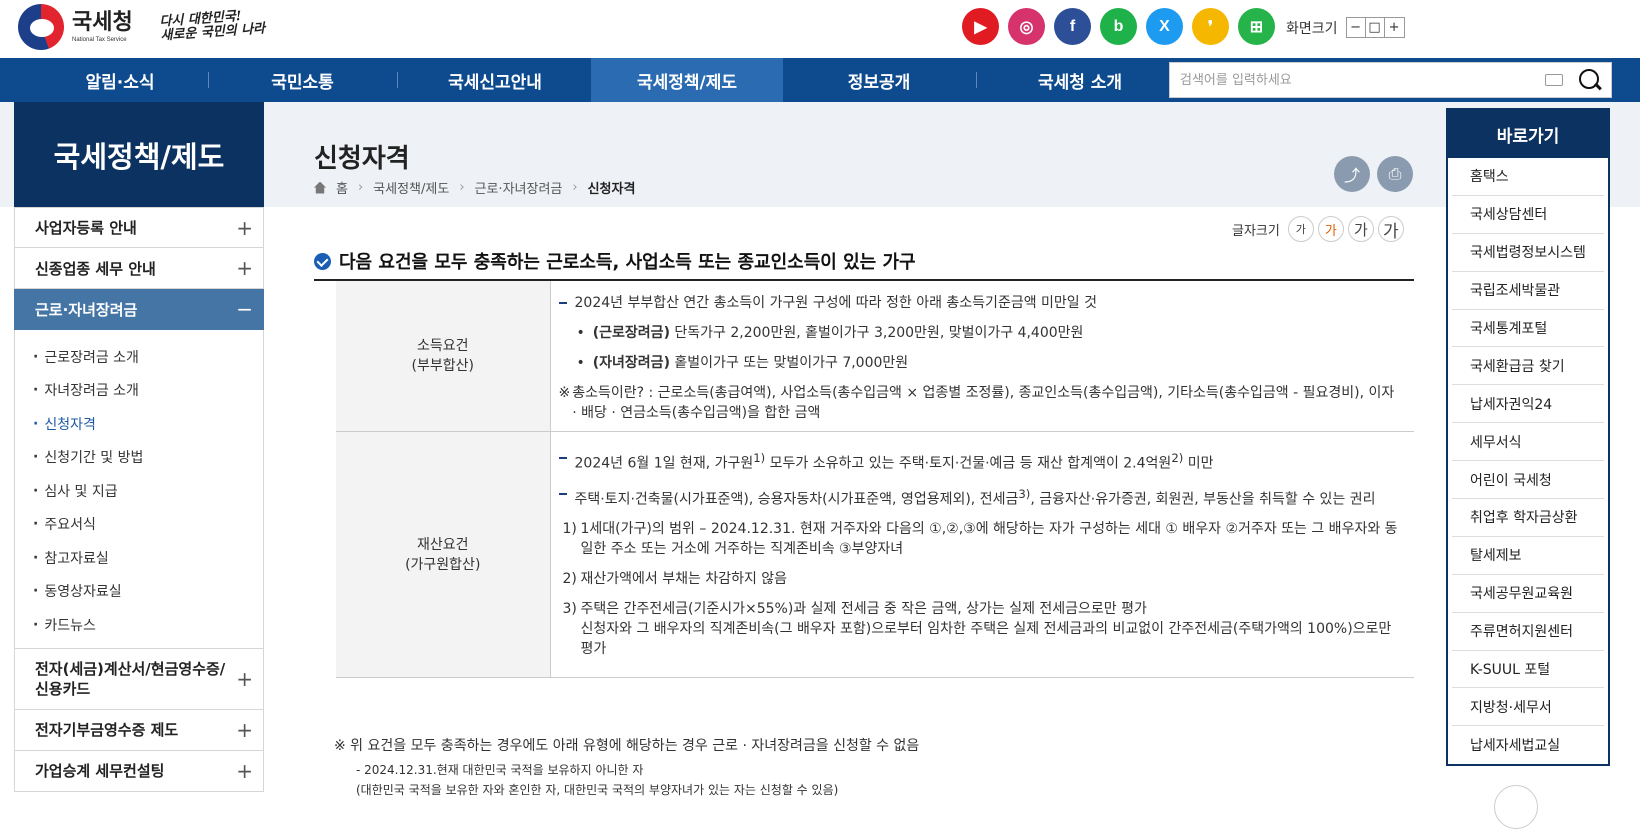 The height and width of the screenshot is (829, 1640). What do you see at coordinates (443, 564) in the screenshot?
I see `property-label-sub: (가구원합산)` at bounding box center [443, 564].